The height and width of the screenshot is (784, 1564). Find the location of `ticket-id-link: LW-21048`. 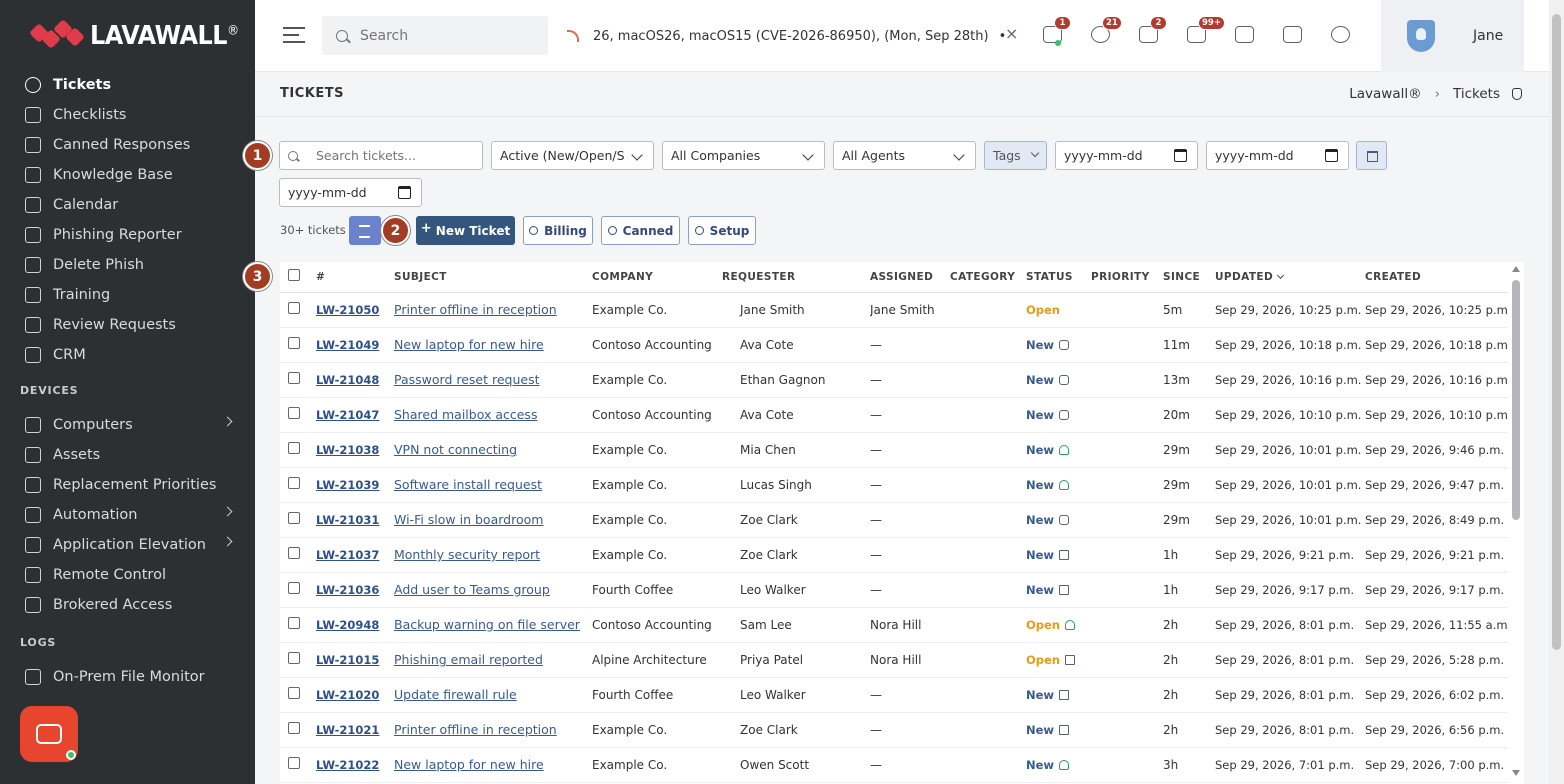

ticket-id-link: LW-21048 is located at coordinates (347, 380).